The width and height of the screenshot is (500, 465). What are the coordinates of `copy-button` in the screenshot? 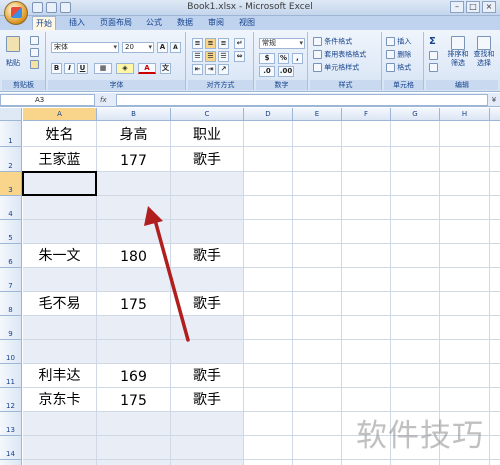 It's located at (34, 53).